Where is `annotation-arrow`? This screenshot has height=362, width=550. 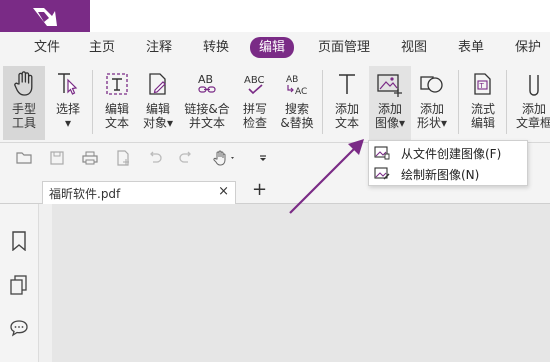 annotation-arrow is located at coordinates (326, 176).